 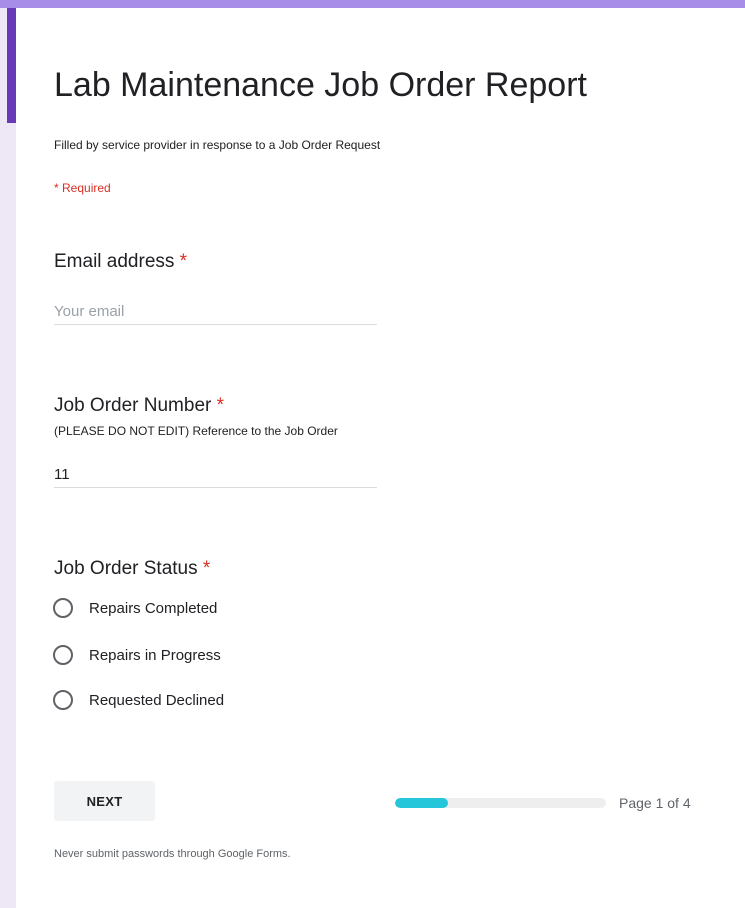 I want to click on form-title: Lab Maintenance Job Order Report, so click(x=320, y=85).